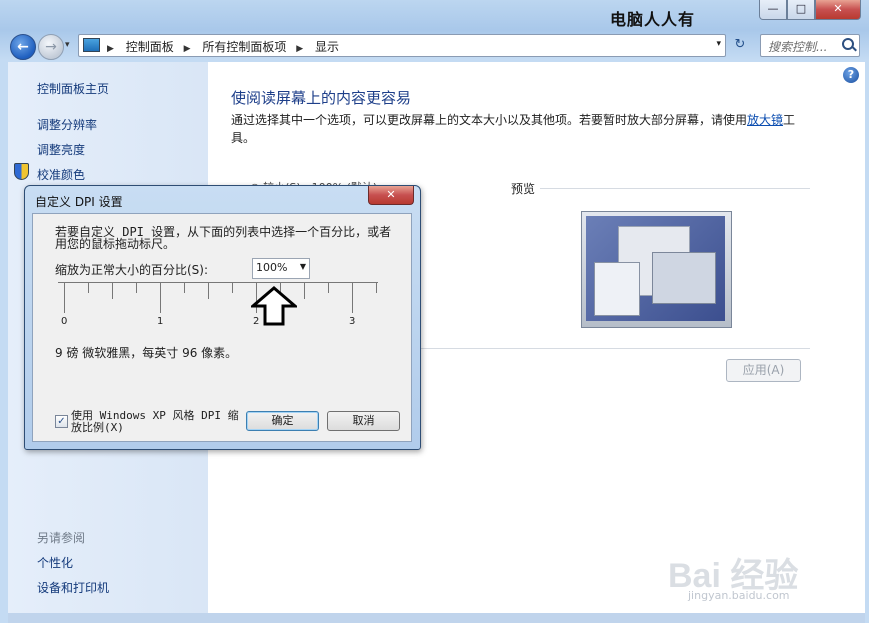  Describe the element at coordinates (402, 45) in the screenshot. I see `address-bar: ▶ 控制面板 ▶ 所有控制面板项 ▶ 显示 ▾` at that location.